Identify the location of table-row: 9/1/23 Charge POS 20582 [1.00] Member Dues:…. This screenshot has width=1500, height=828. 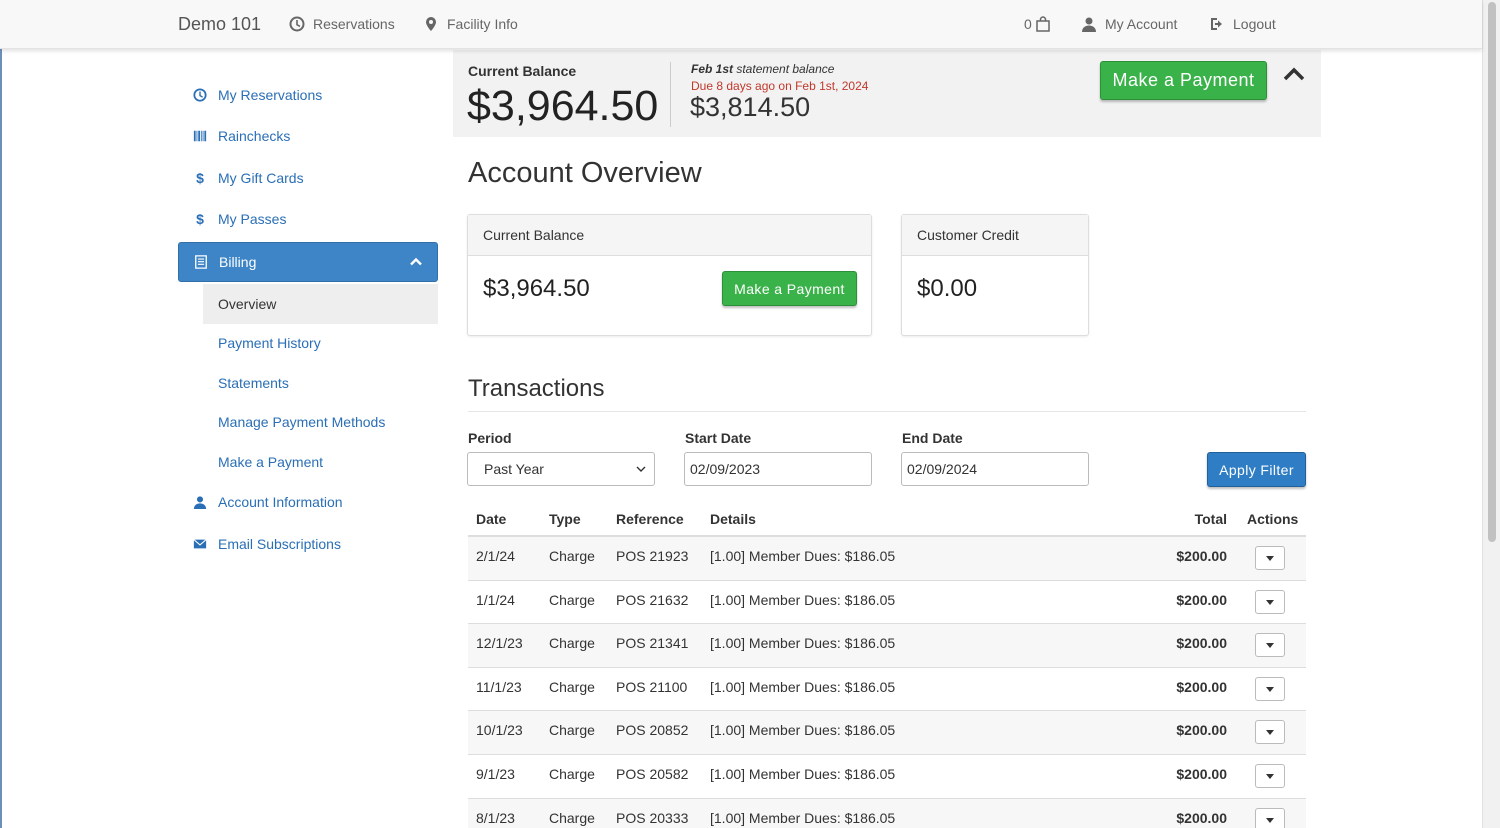
(887, 777).